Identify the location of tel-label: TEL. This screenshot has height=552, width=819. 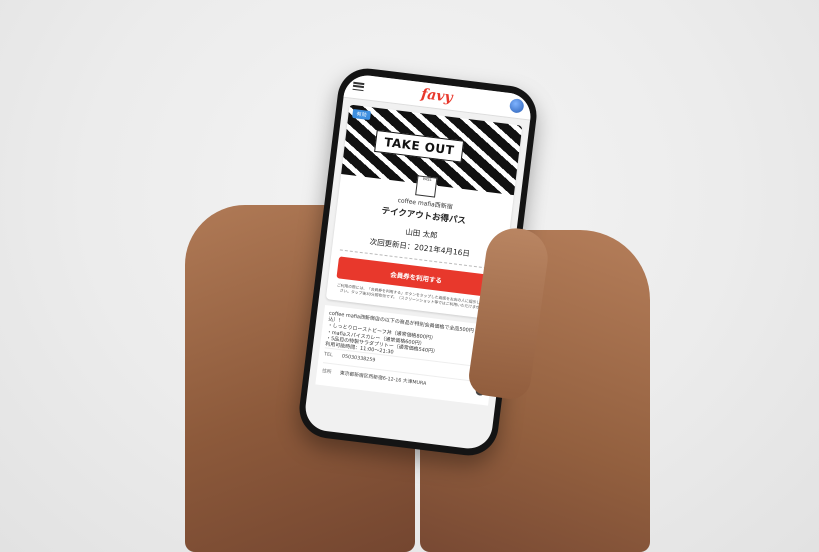
(328, 355).